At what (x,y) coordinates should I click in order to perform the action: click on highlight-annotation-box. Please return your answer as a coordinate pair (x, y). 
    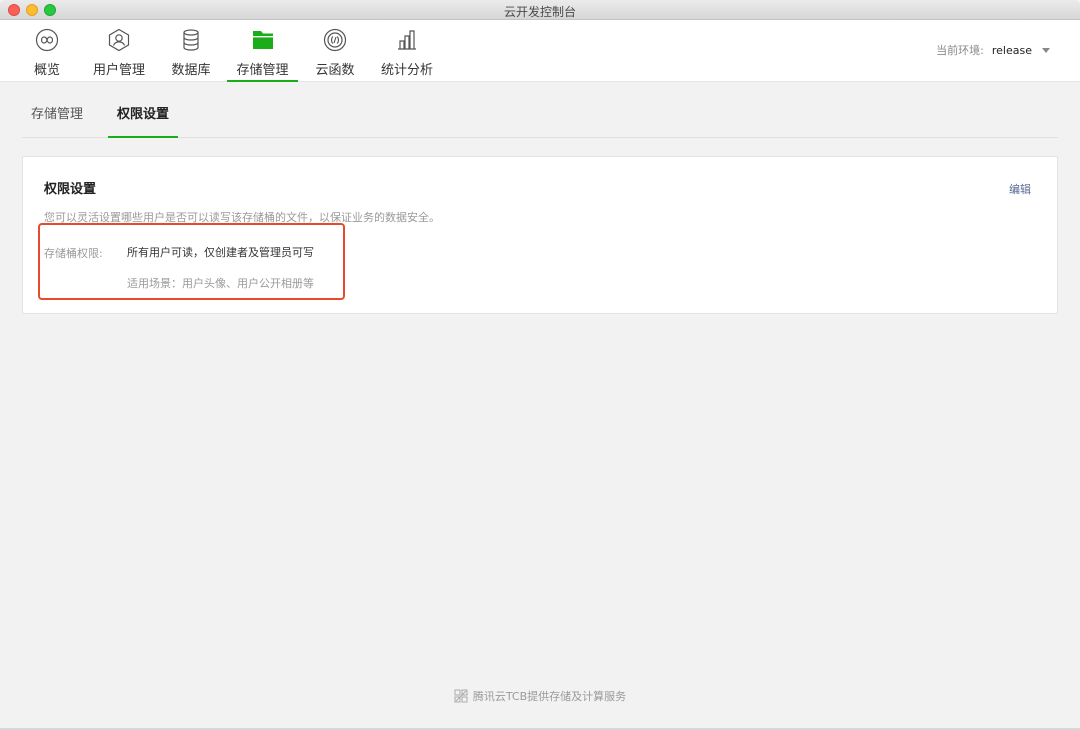
    Looking at the image, I should click on (191, 261).